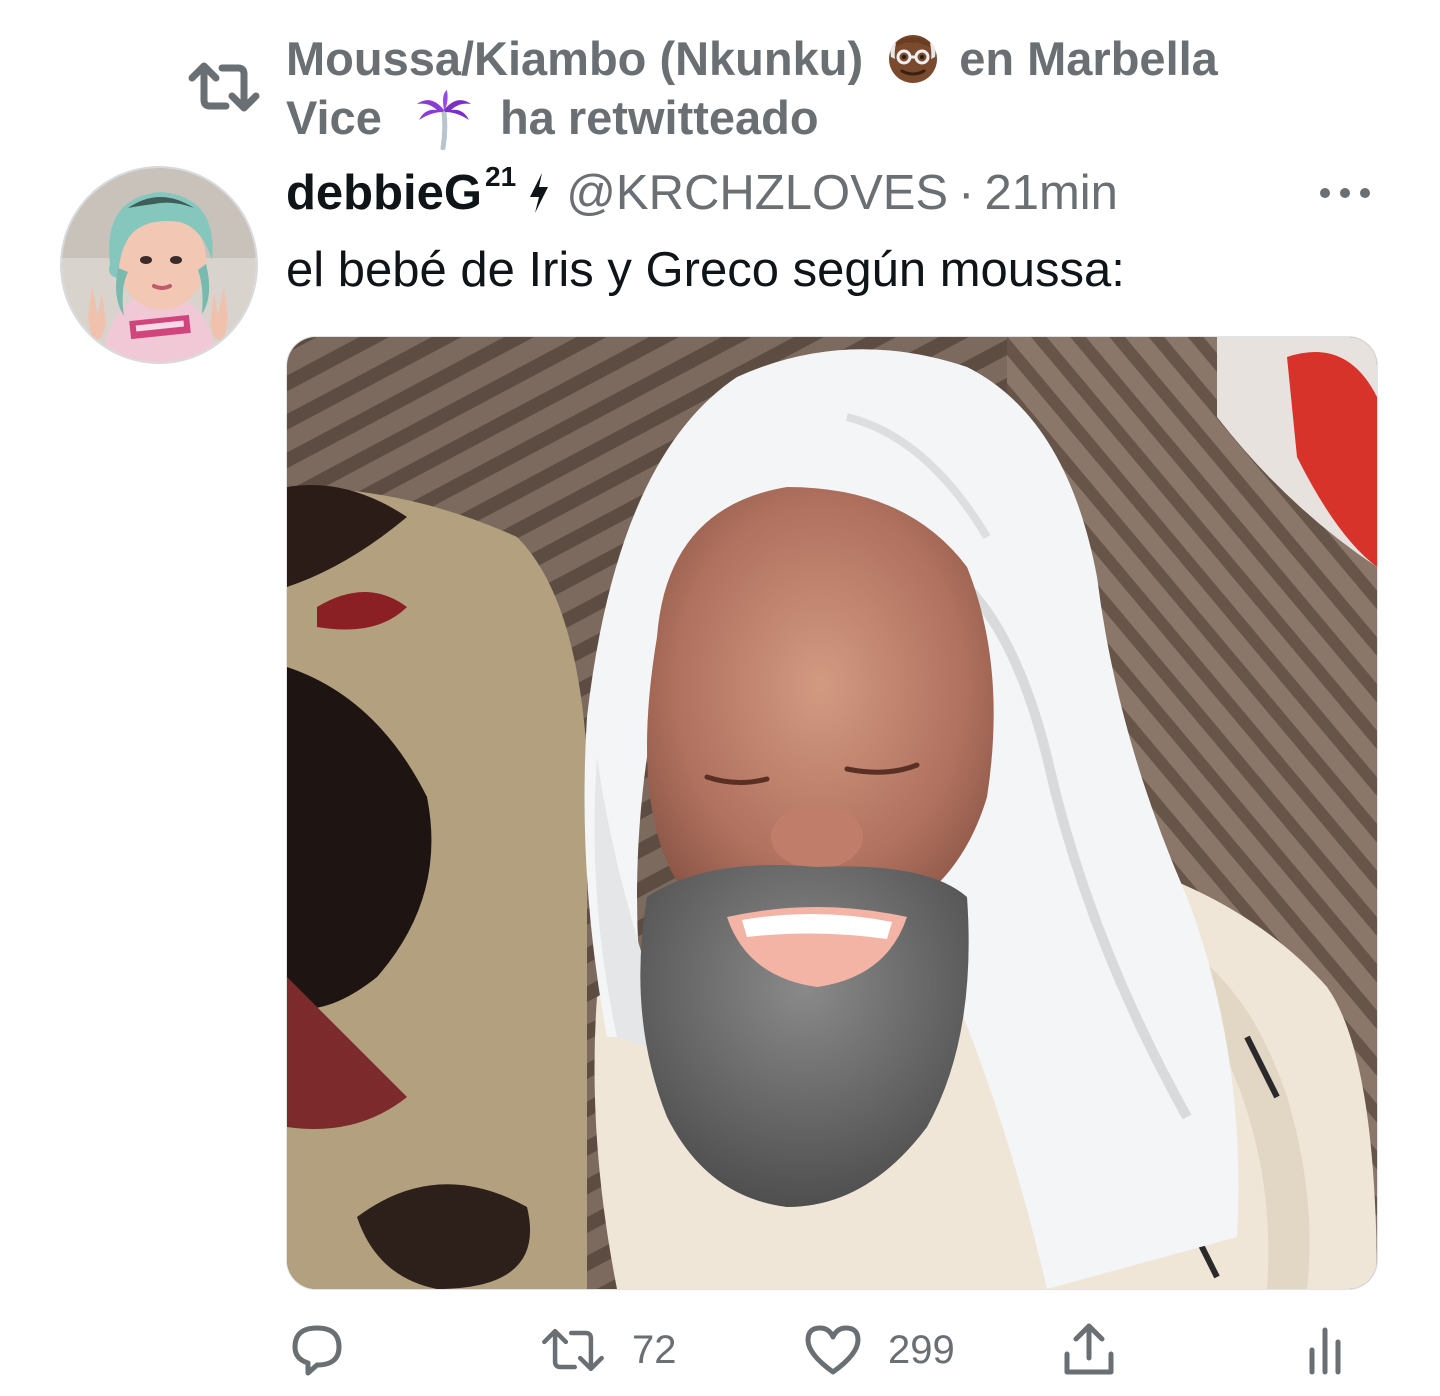 The image size is (1440, 1396). I want to click on retweet-action-text: ha retwitteado, so click(659, 117).